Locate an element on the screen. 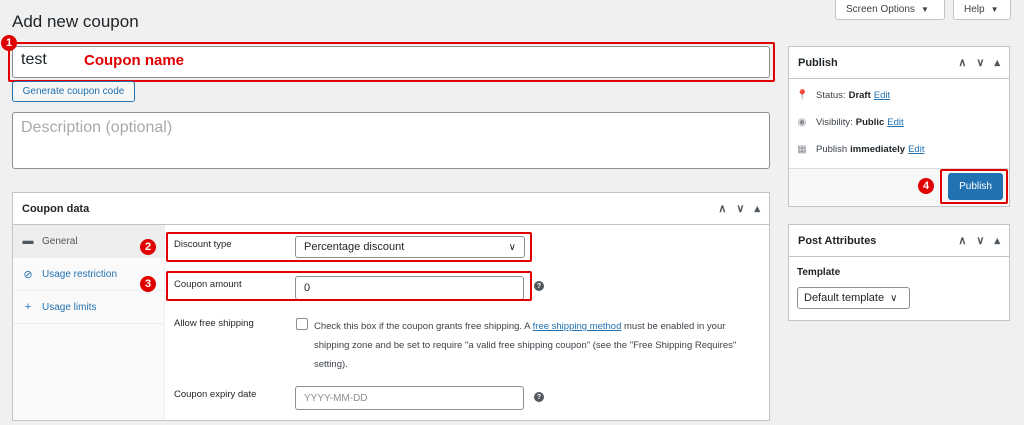  plus-icon: + is located at coordinates (28, 307).